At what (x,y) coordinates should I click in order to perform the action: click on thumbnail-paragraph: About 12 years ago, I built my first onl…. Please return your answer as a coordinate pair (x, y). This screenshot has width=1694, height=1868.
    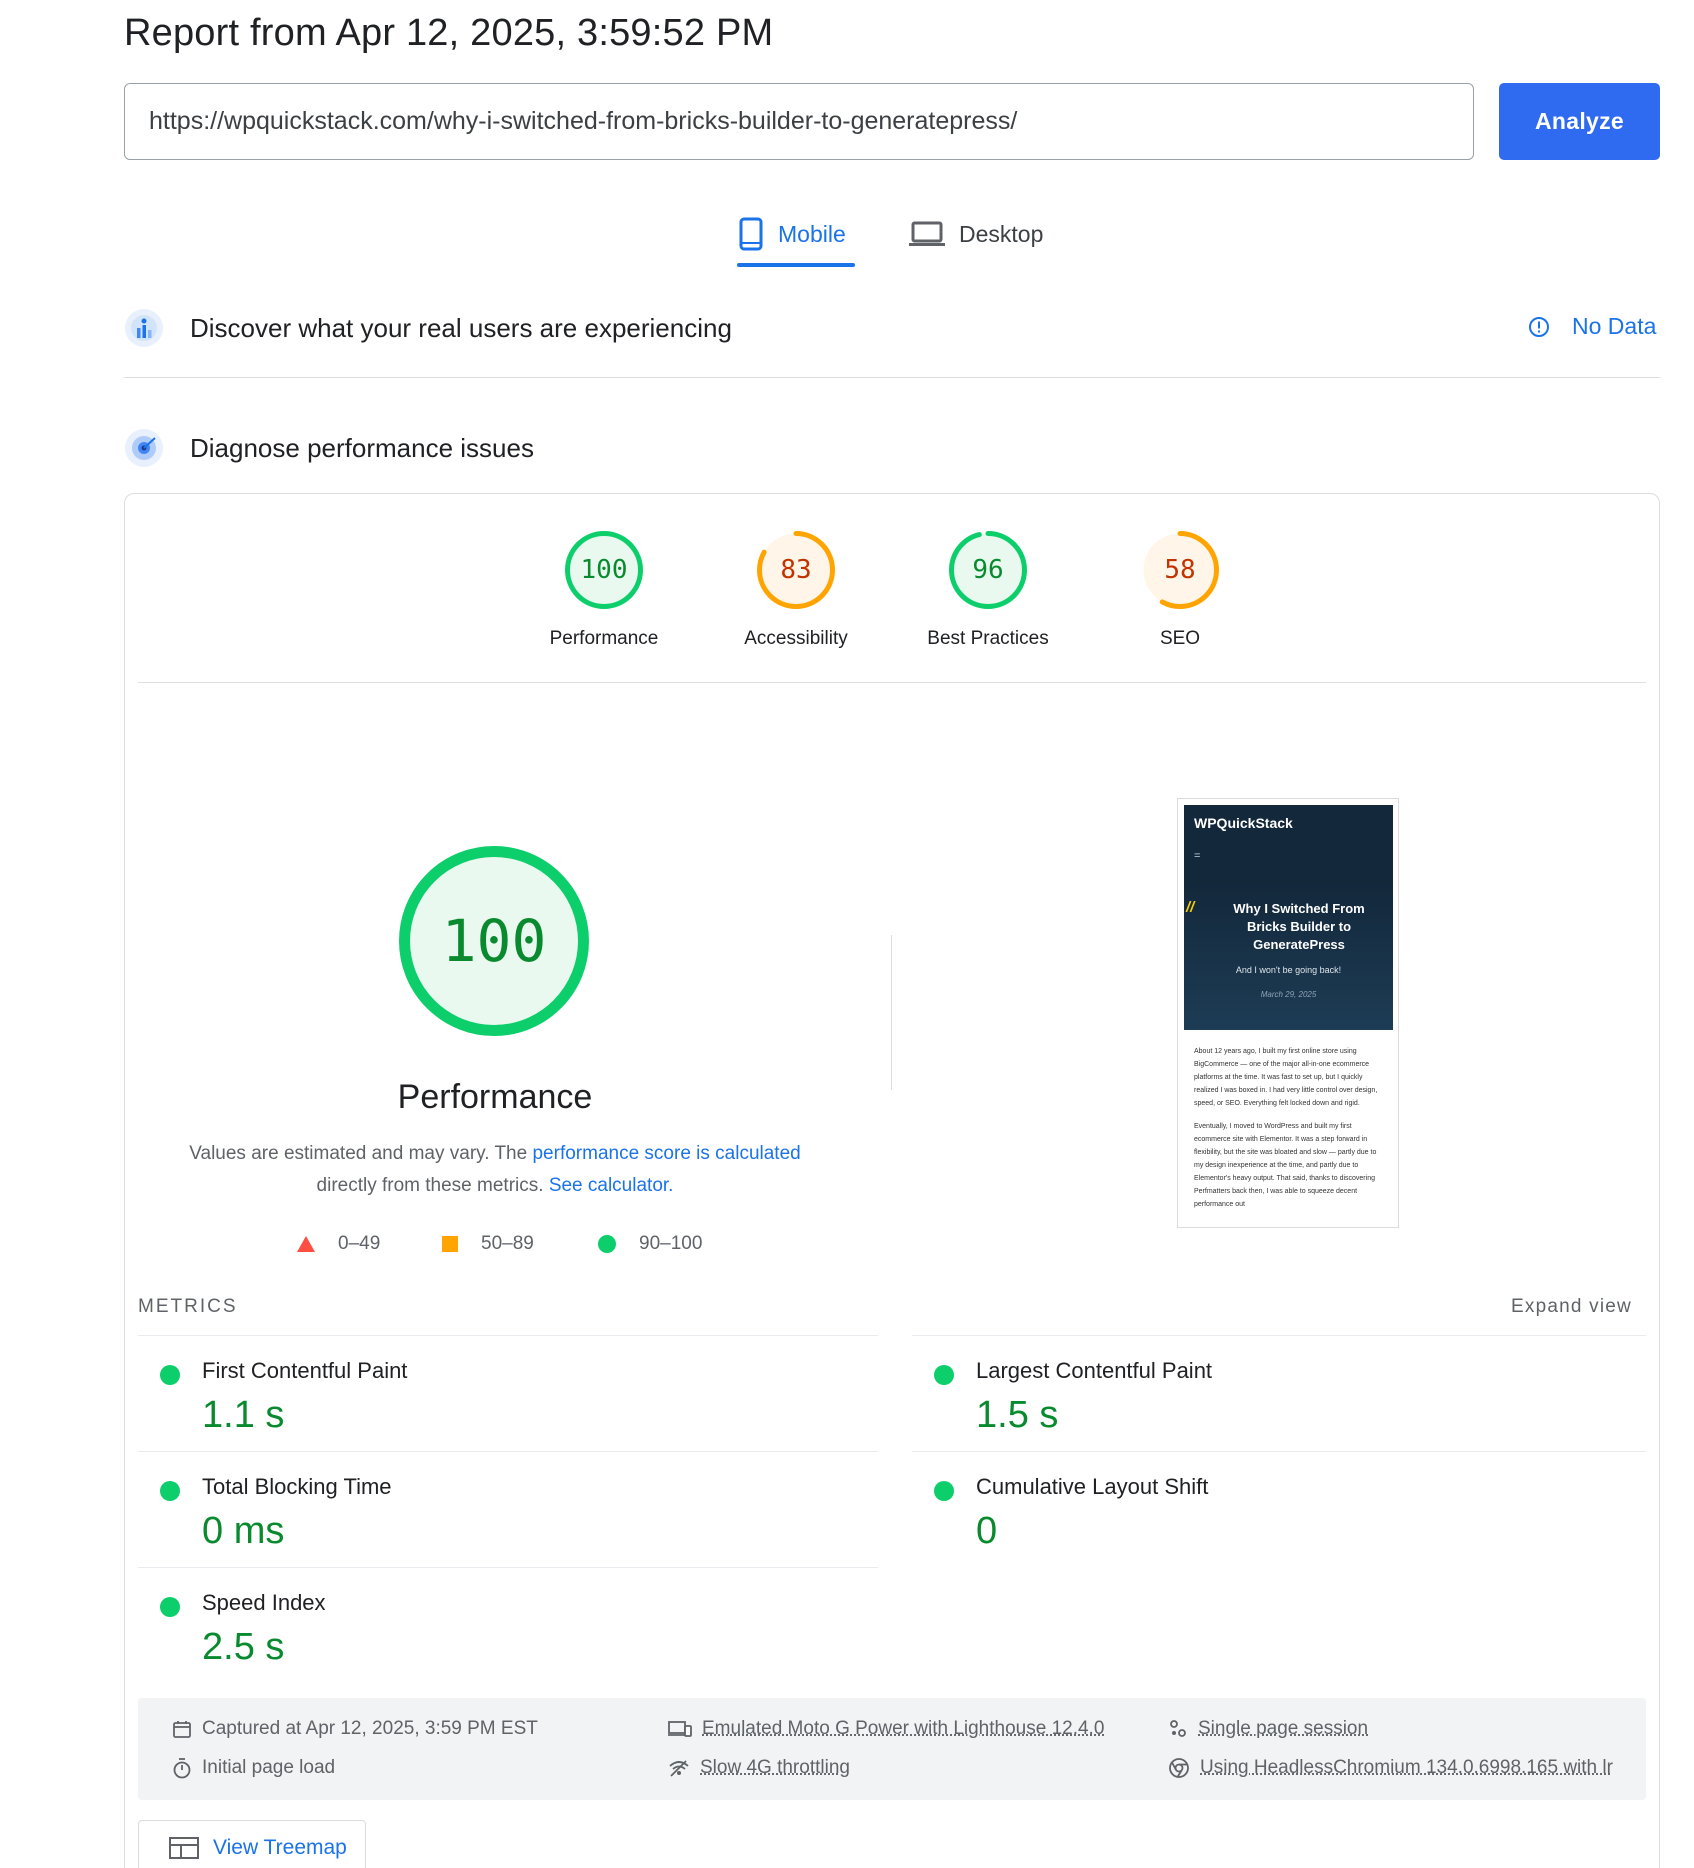
    Looking at the image, I should click on (1290, 1077).